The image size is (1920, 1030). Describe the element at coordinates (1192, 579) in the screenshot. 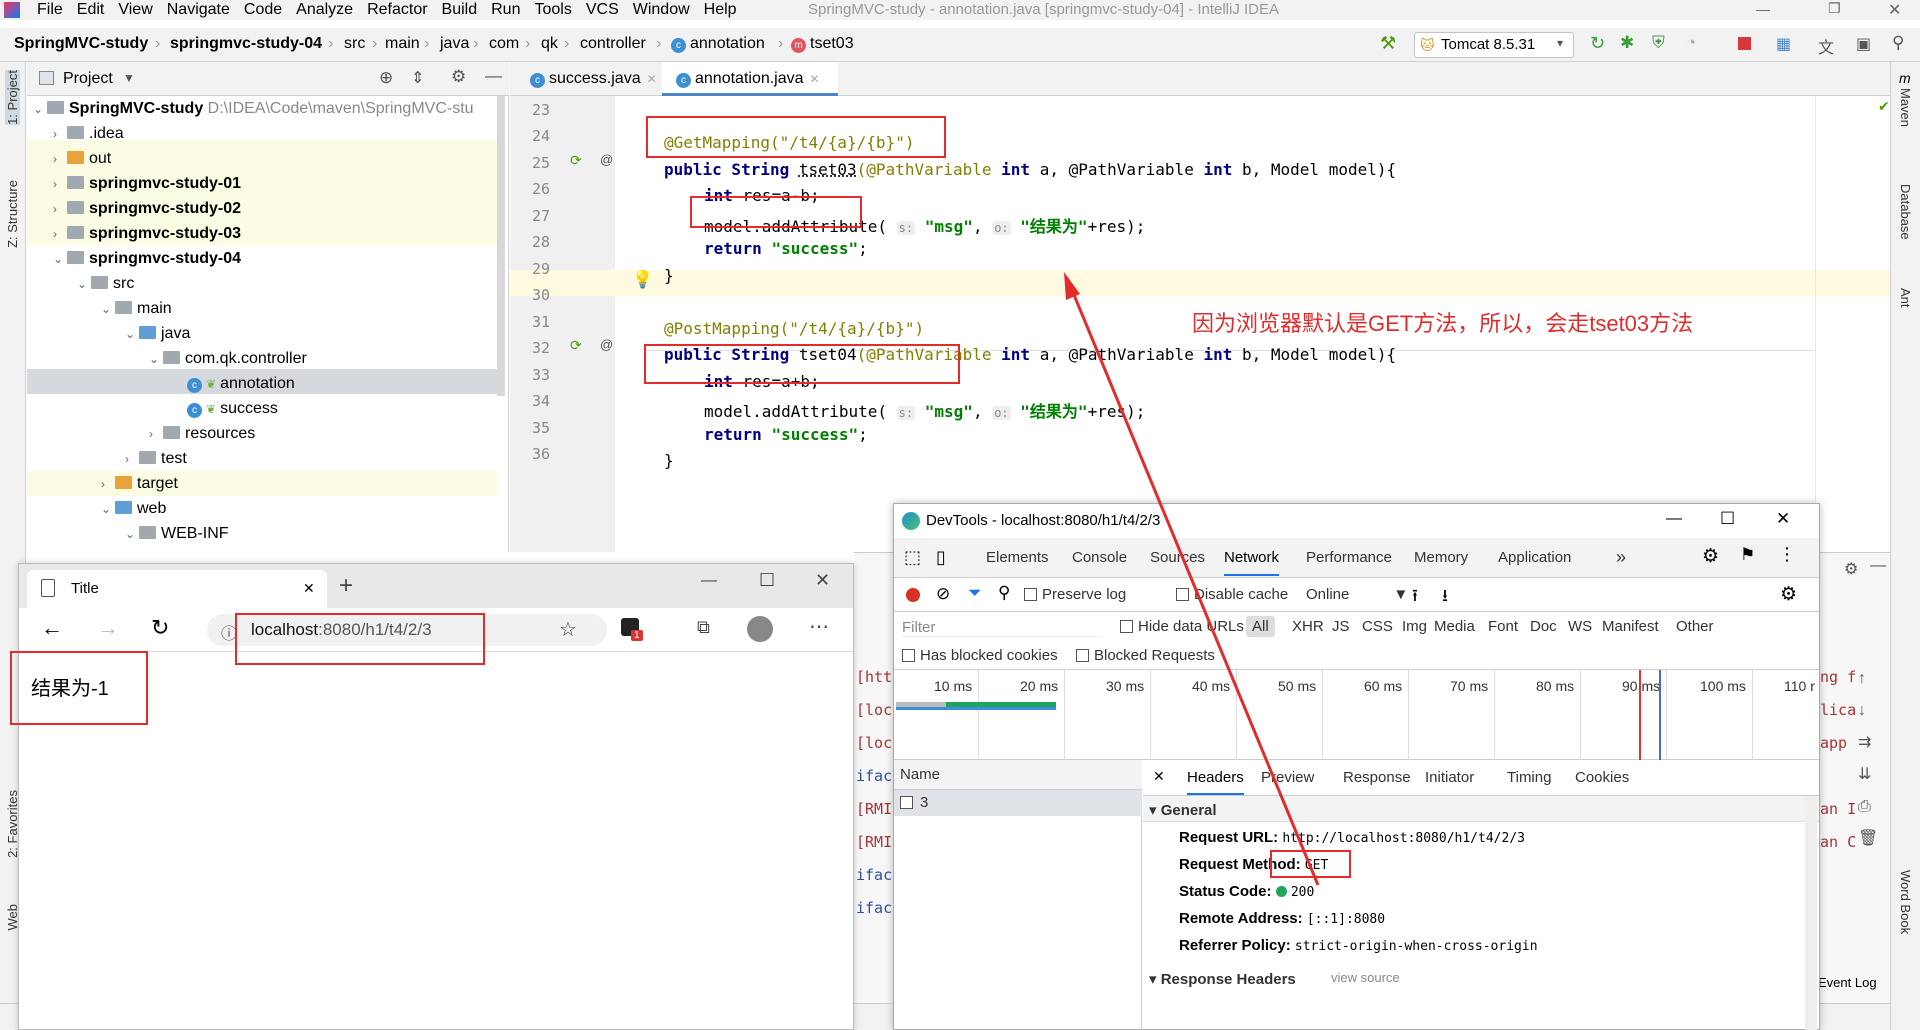

I see `annotation-arrow` at that location.